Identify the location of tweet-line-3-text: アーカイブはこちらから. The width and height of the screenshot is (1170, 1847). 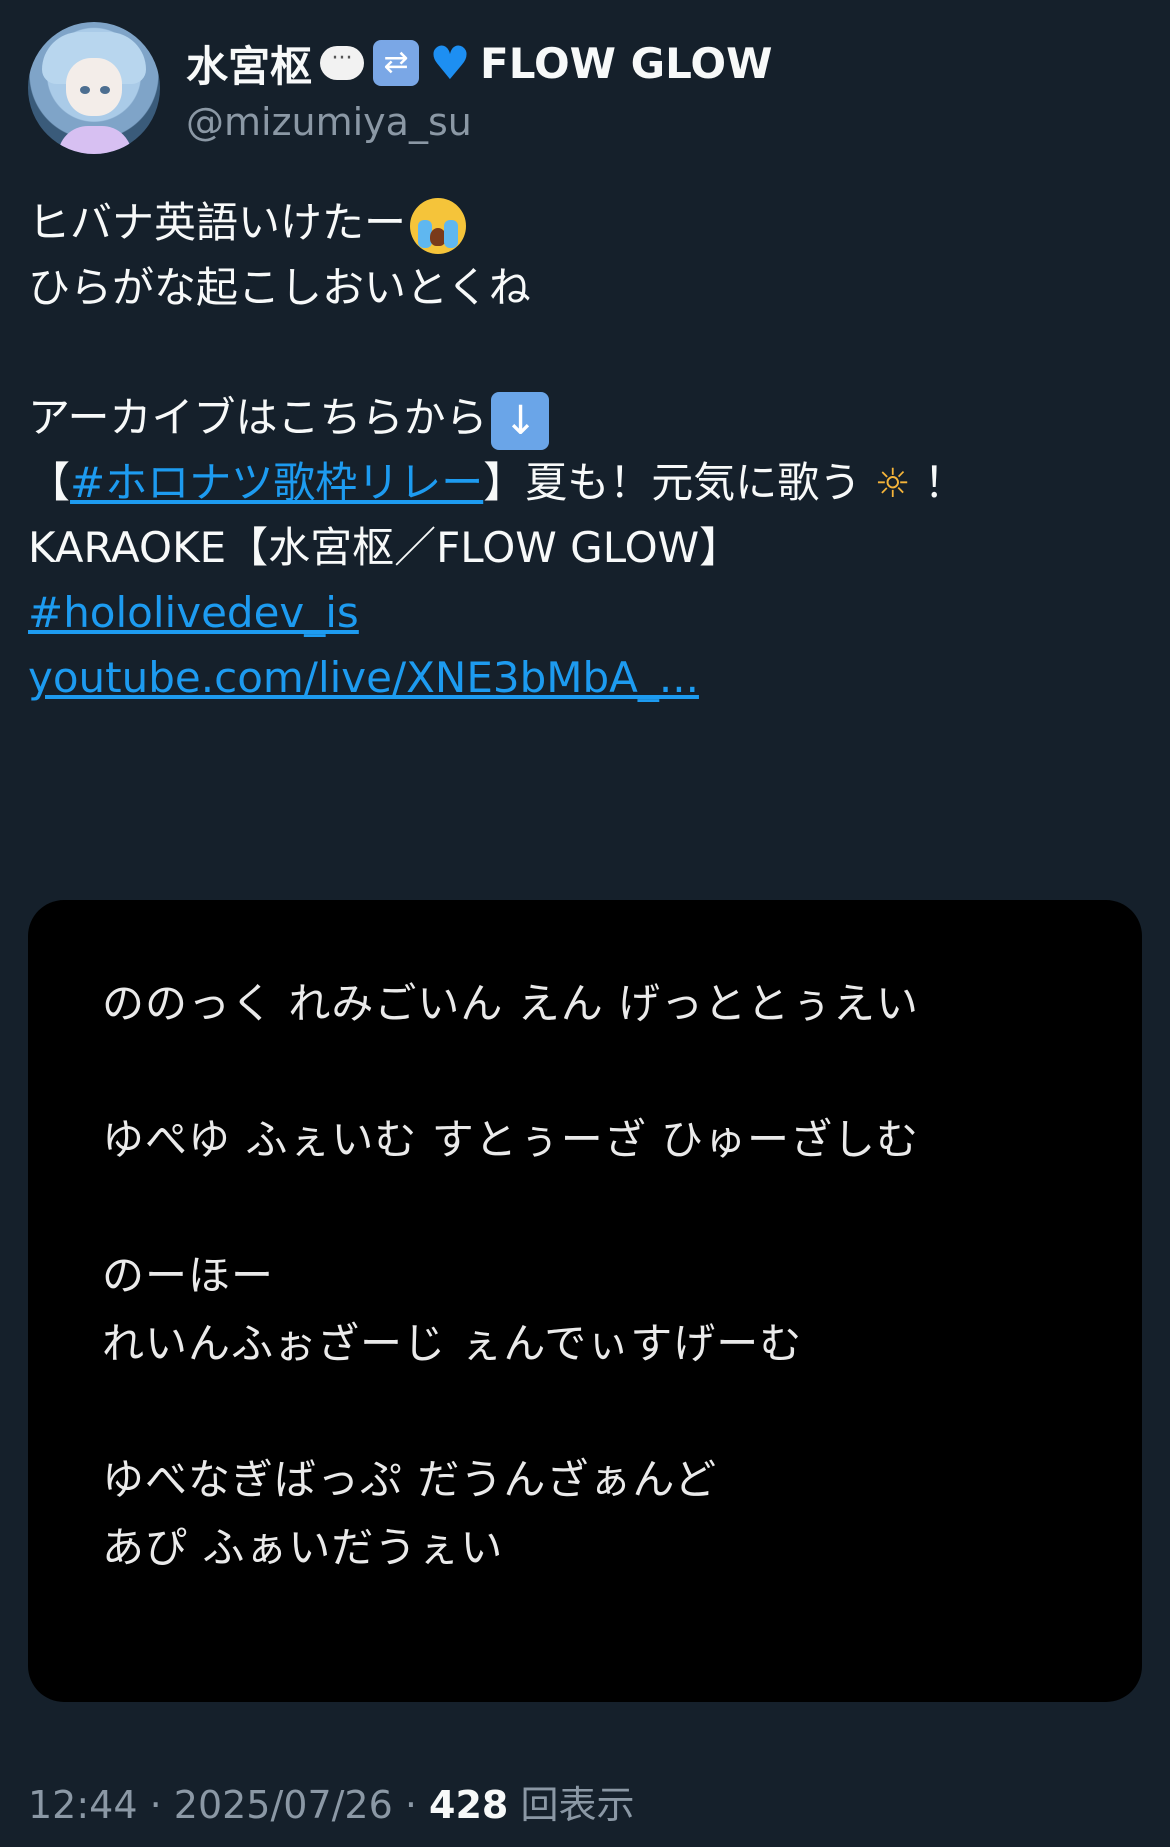
(258, 417).